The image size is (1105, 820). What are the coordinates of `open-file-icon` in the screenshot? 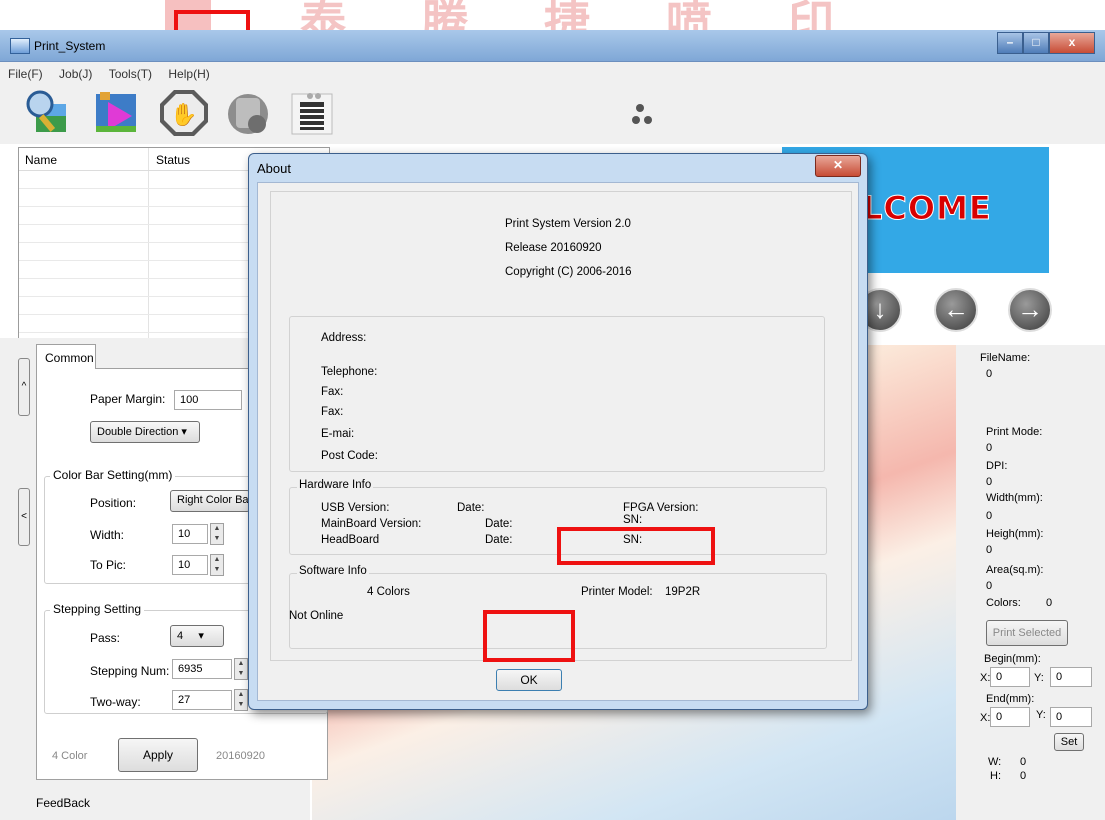 It's located at (117, 113).